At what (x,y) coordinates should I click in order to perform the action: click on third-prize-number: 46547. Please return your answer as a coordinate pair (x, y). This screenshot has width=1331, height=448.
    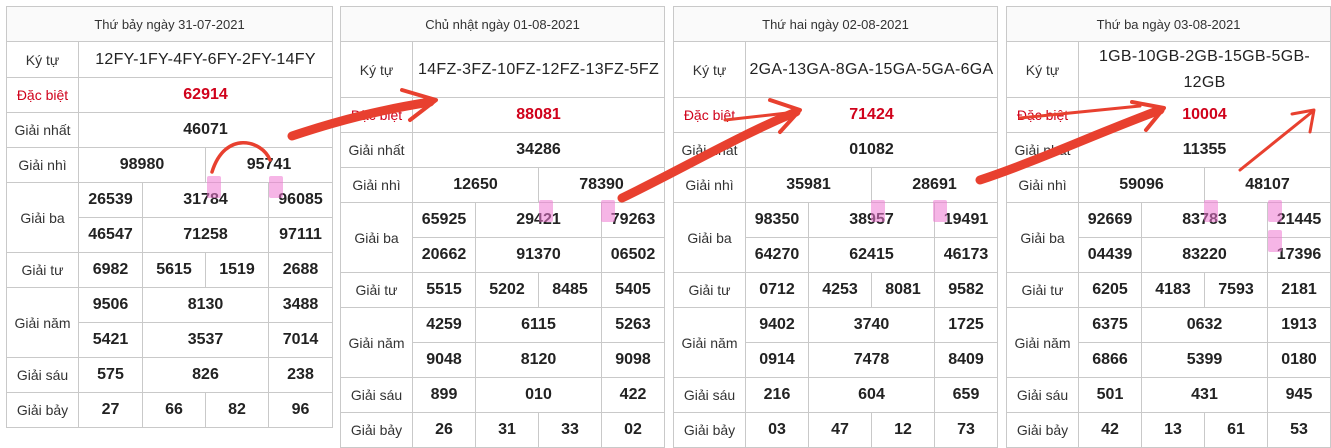
    Looking at the image, I should click on (110, 235).